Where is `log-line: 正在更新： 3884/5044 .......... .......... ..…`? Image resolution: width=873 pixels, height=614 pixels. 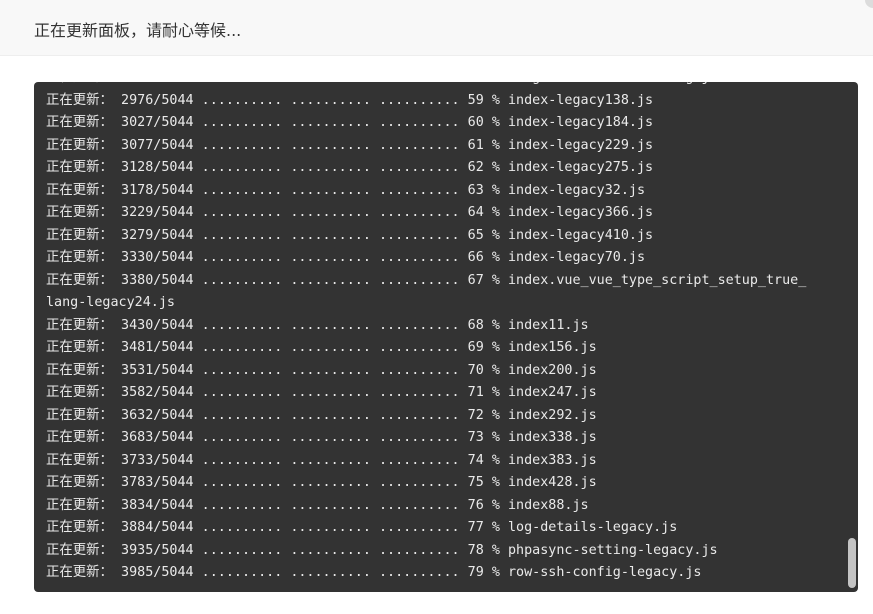 log-line: 正在更新： 3884/5044 .......... .......... ..… is located at coordinates (362, 527).